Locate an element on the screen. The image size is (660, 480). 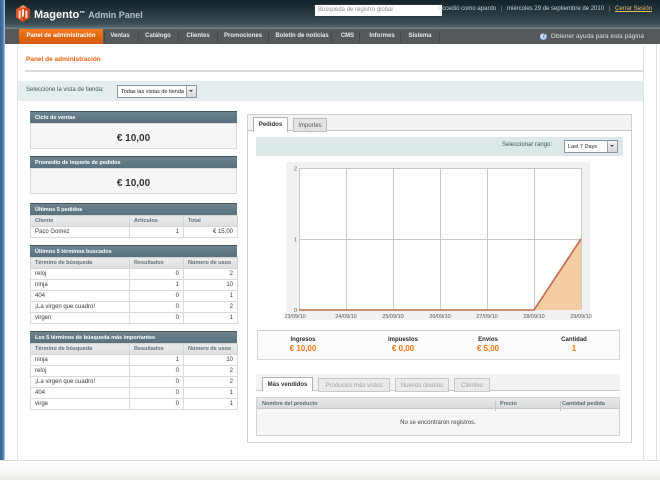
svg-text: 29/09/10 is located at coordinates (580, 317).